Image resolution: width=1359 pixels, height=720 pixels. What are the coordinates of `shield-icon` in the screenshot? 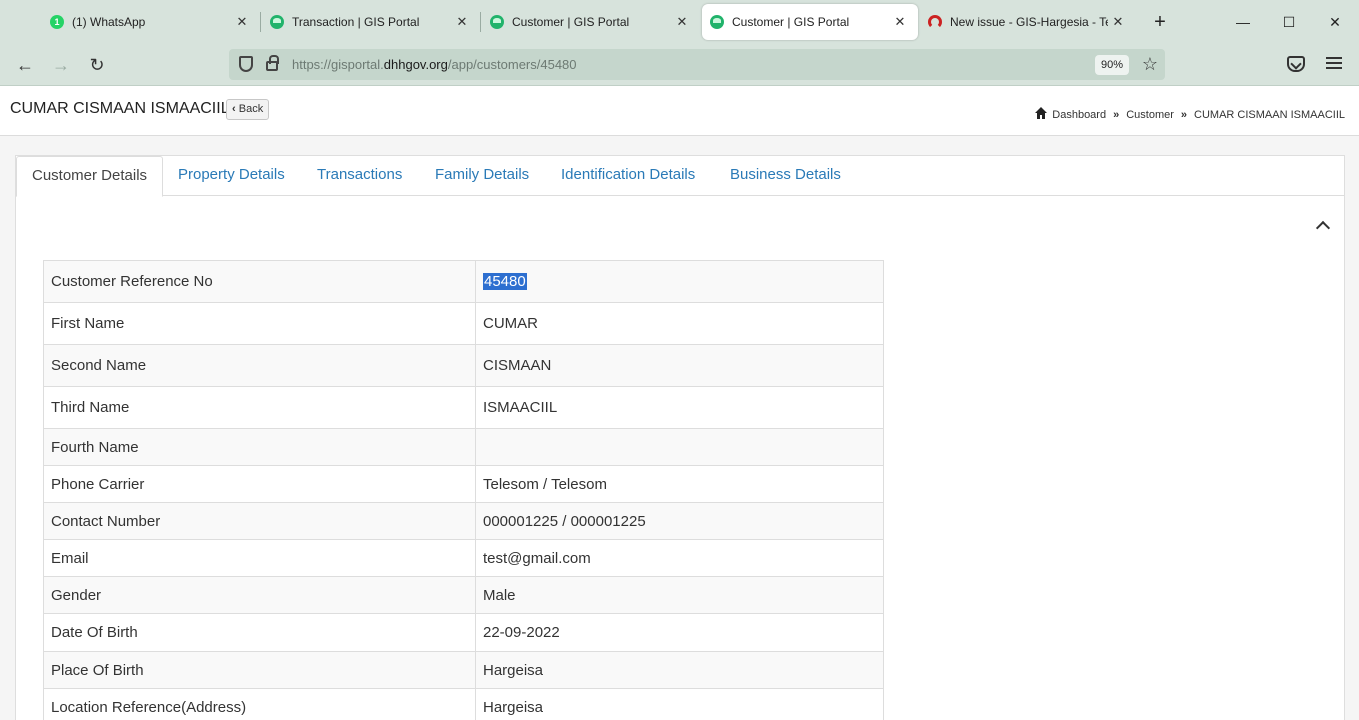 It's located at (246, 64).